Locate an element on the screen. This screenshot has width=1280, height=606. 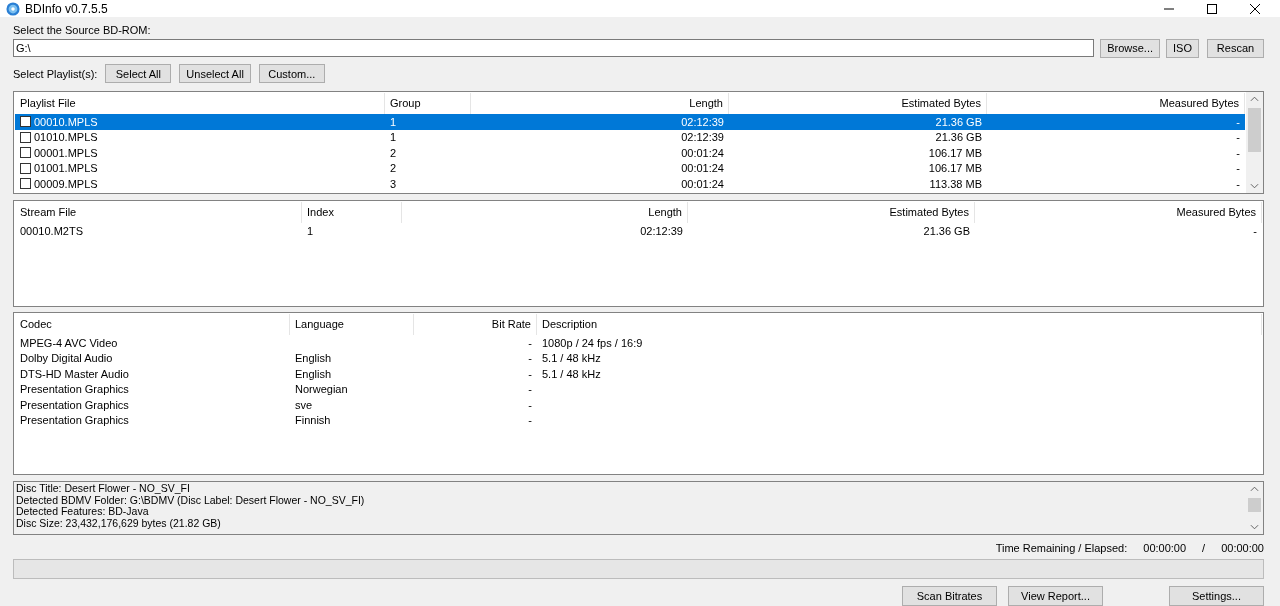
column-header: Index is located at coordinates (352, 212).